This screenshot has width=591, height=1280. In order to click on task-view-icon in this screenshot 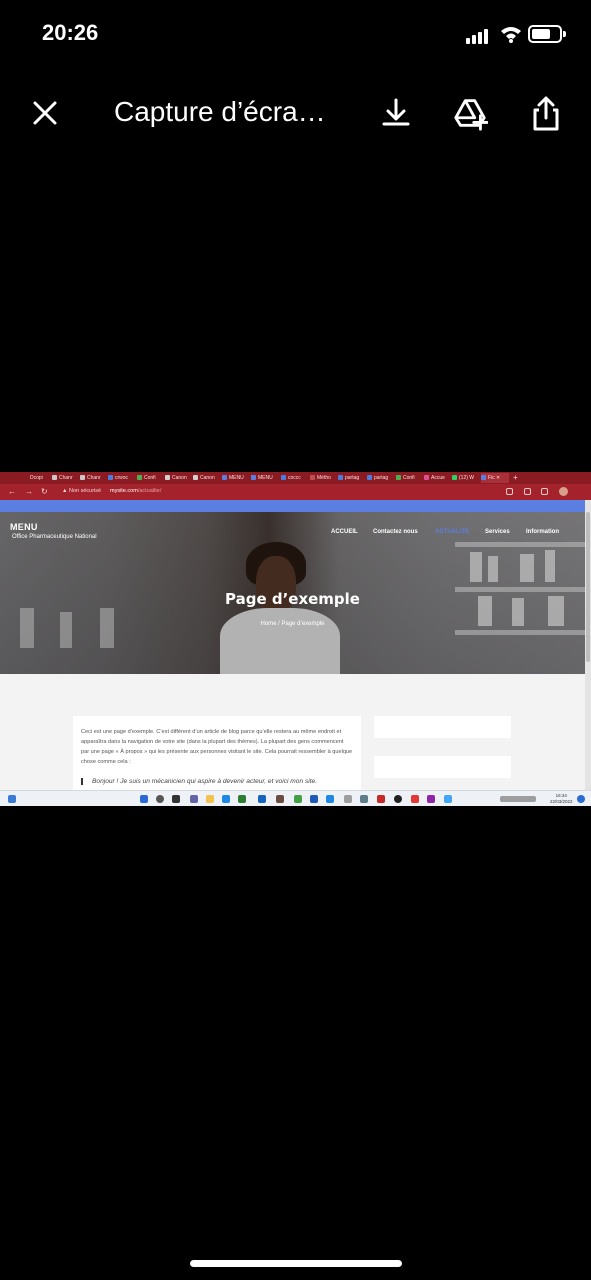, I will do `click(176, 799)`.